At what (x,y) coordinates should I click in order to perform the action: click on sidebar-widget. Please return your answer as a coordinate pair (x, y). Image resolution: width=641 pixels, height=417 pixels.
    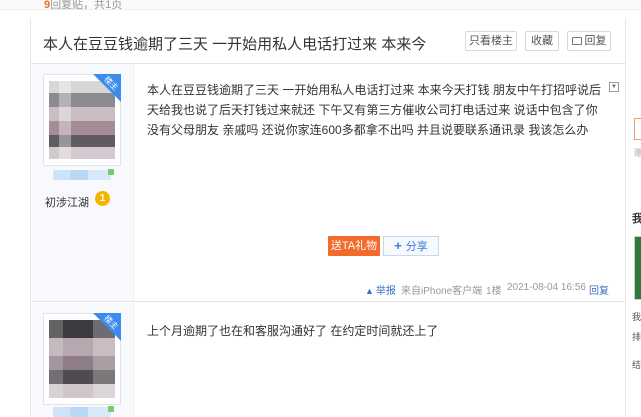
    Looking at the image, I should click on (637, 129).